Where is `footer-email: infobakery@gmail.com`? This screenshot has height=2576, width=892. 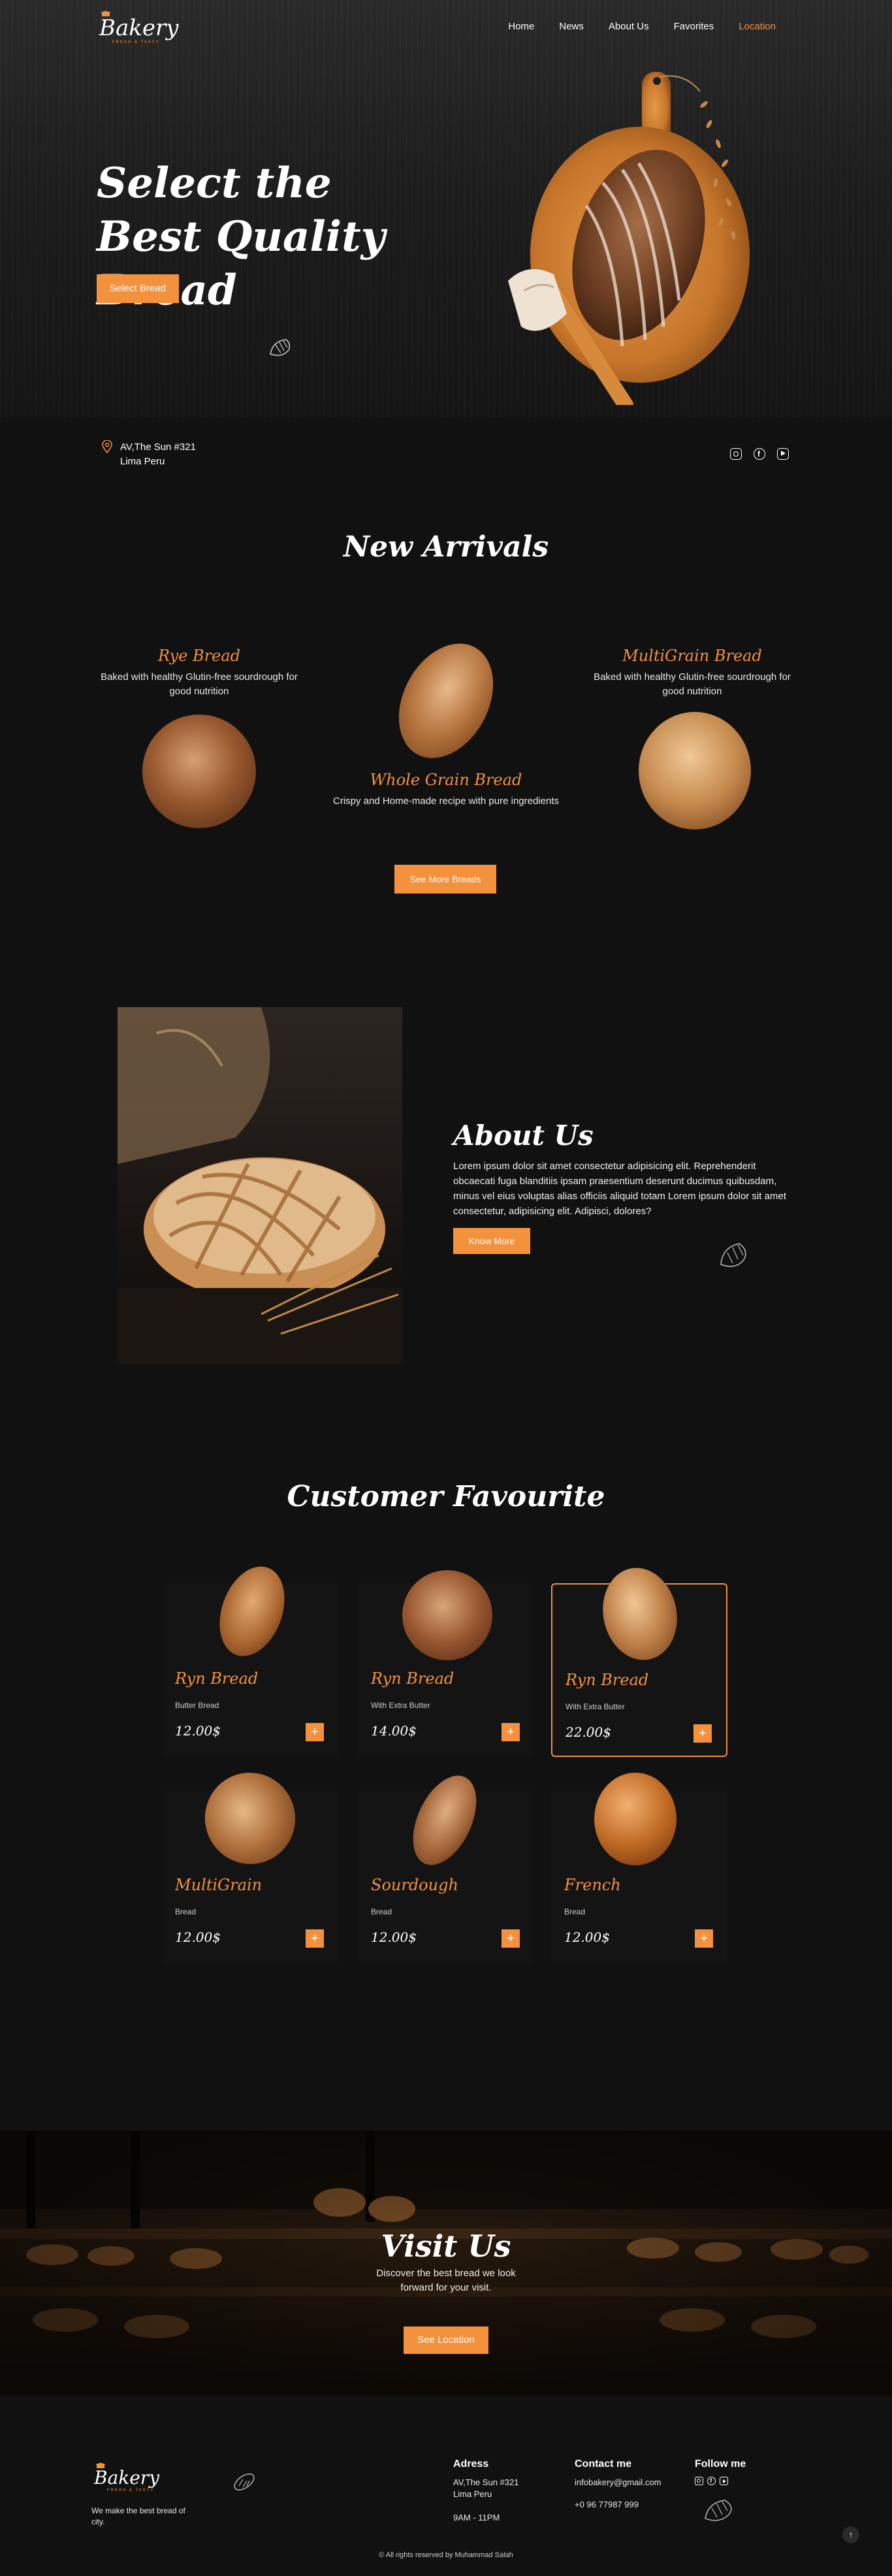
footer-email: infobakery@gmail.com is located at coordinates (618, 2482).